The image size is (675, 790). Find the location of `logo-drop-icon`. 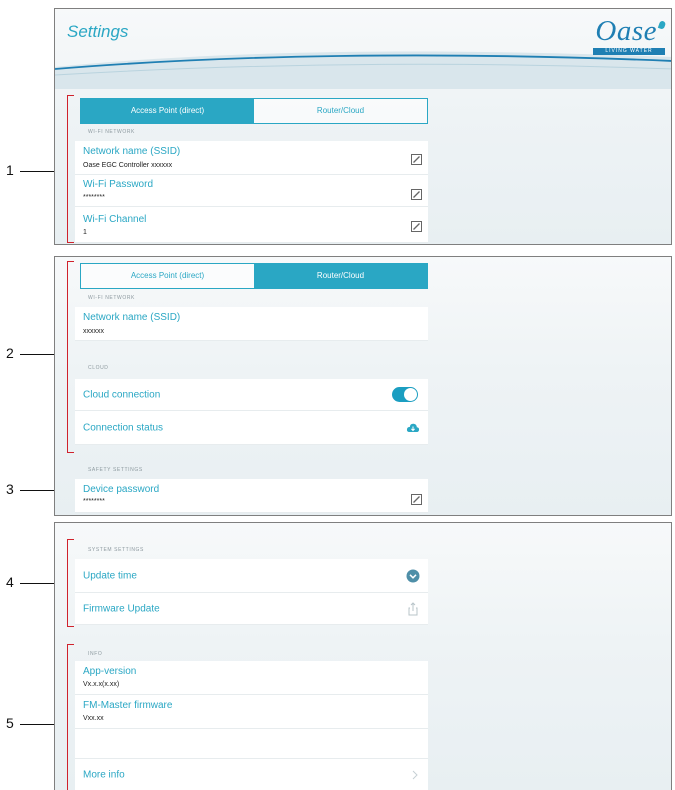

logo-drop-icon is located at coordinates (662, 25).